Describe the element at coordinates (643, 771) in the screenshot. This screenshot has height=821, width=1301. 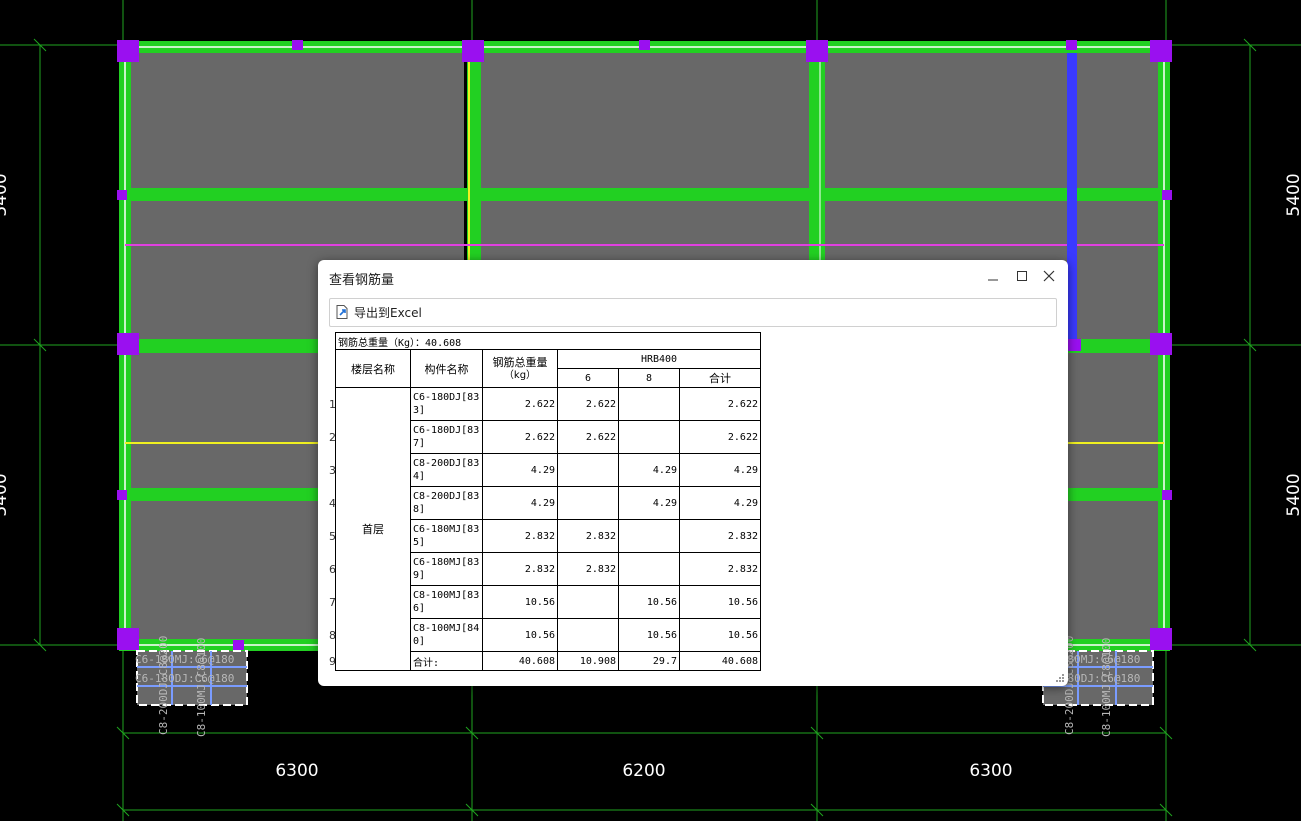
I see `dimension-text: 6200` at that location.